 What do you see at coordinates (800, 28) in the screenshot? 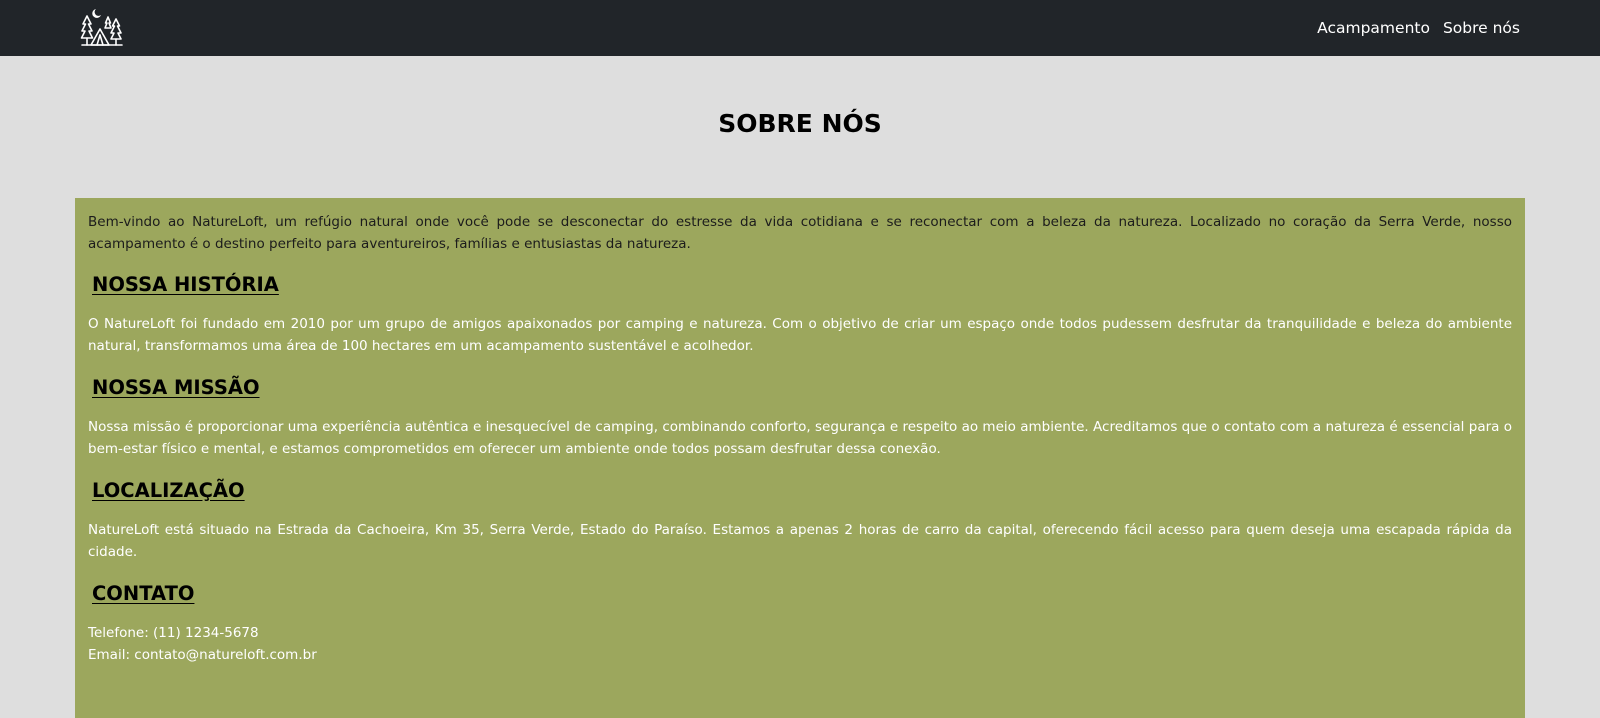
I see `top-navbar: Acampamento Sobre nós` at bounding box center [800, 28].